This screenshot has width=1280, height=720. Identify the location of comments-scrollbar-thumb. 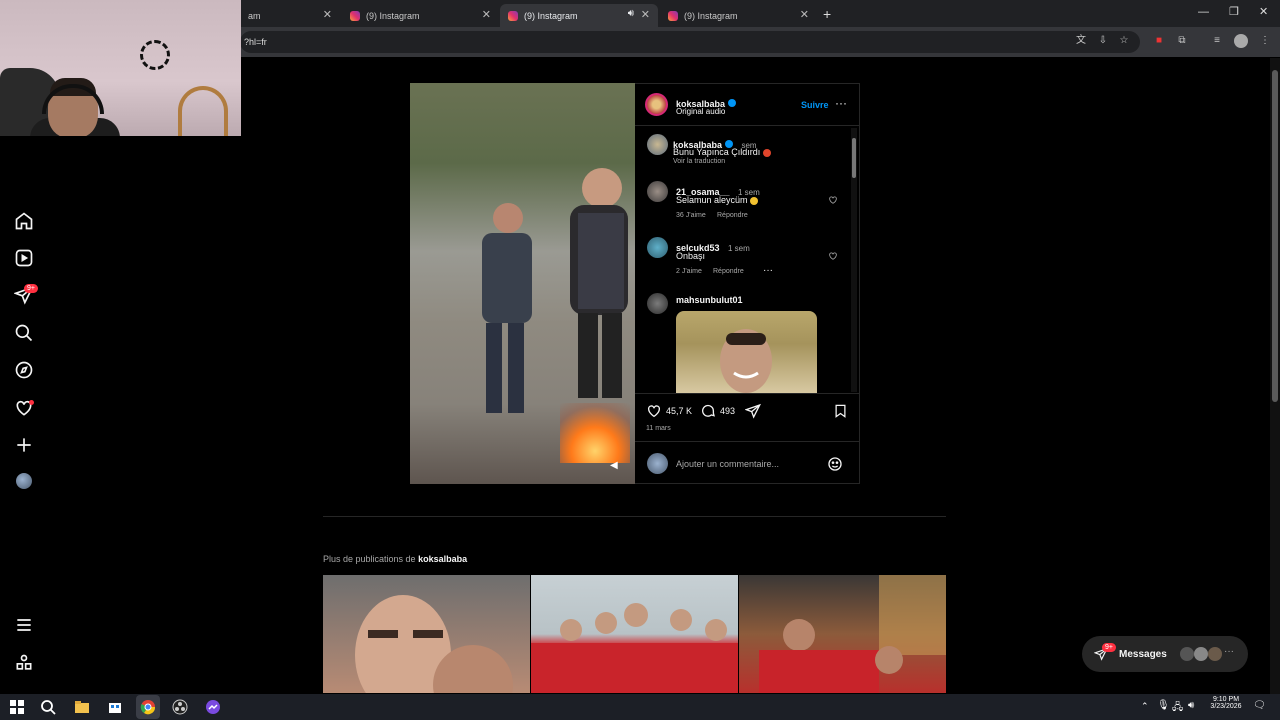
(854, 158).